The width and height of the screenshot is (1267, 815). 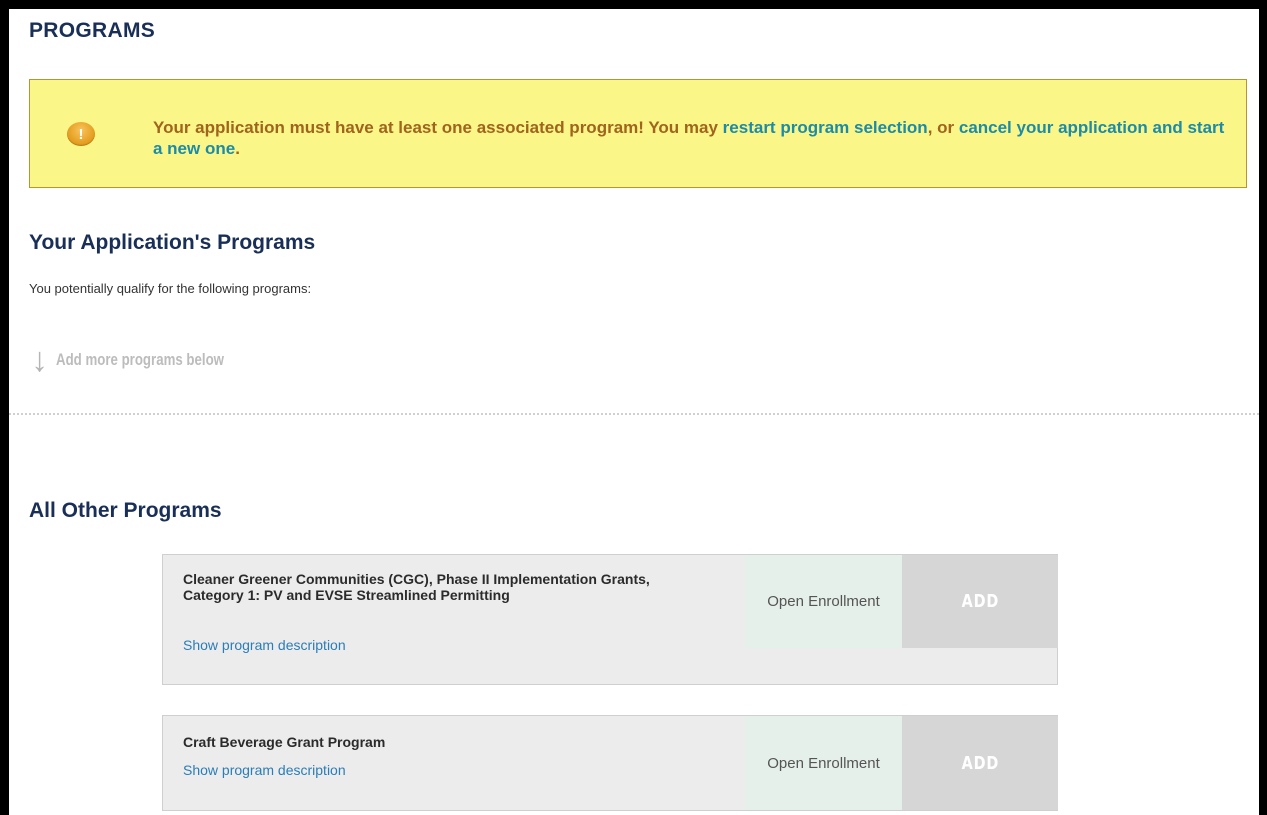 I want to click on all-other-programs-heading: All Other Programs, so click(x=125, y=510).